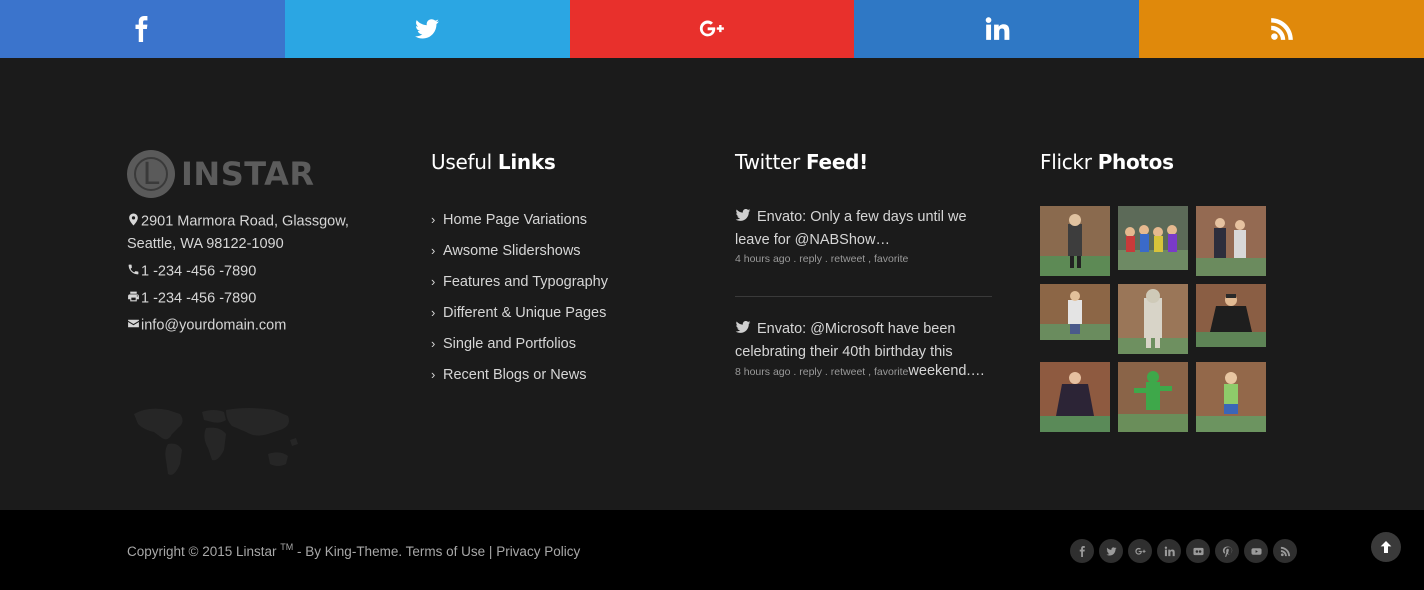 The width and height of the screenshot is (1424, 590). I want to click on twitter-feed-heading: Twitter Feed!, so click(801, 162).